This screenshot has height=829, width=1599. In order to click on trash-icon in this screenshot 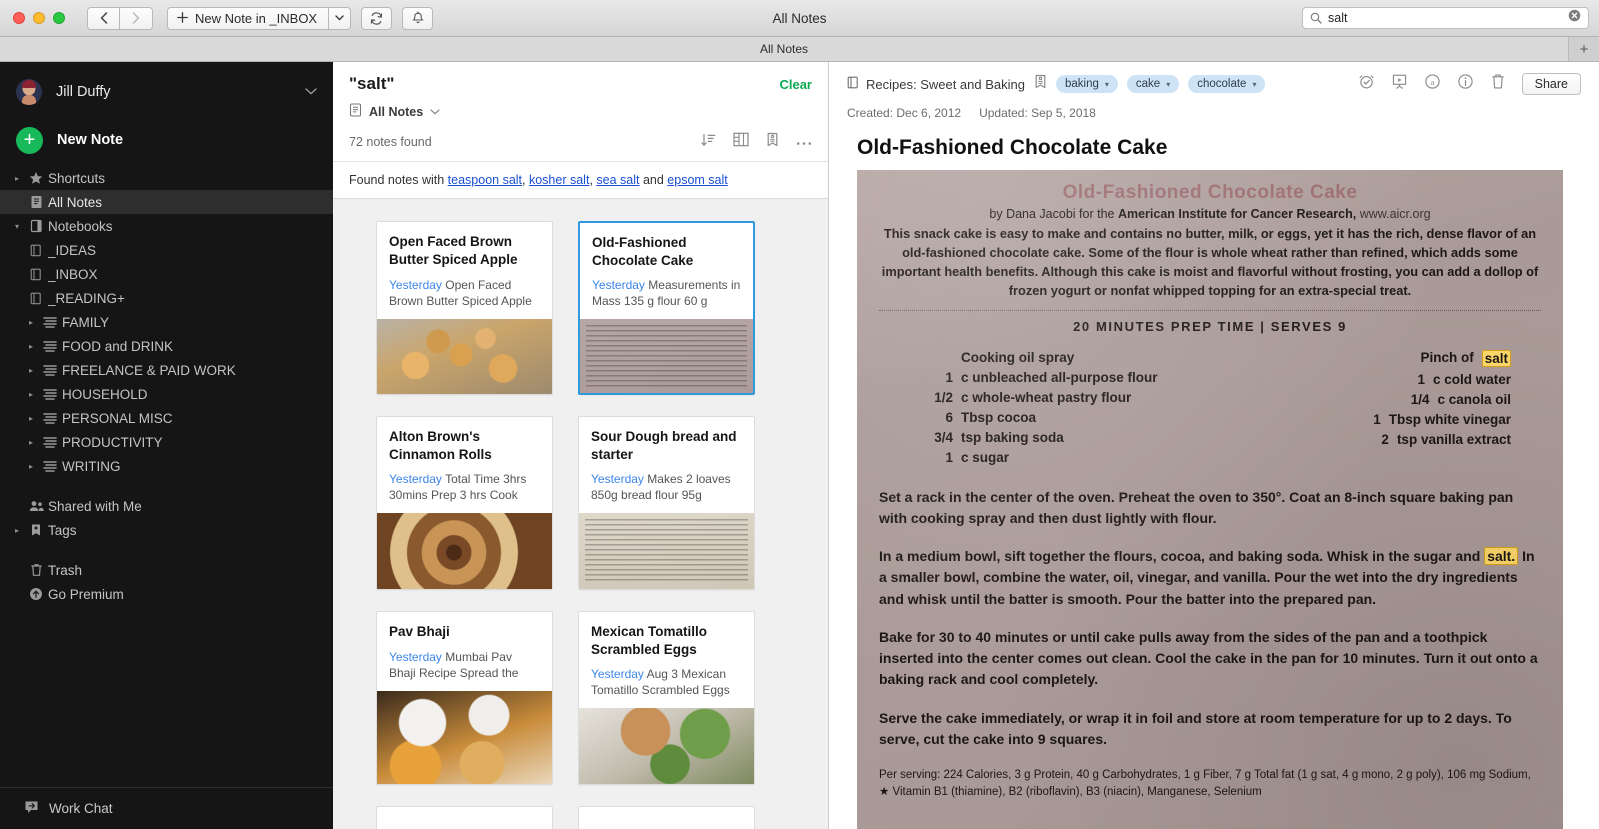, I will do `click(1498, 84)`.